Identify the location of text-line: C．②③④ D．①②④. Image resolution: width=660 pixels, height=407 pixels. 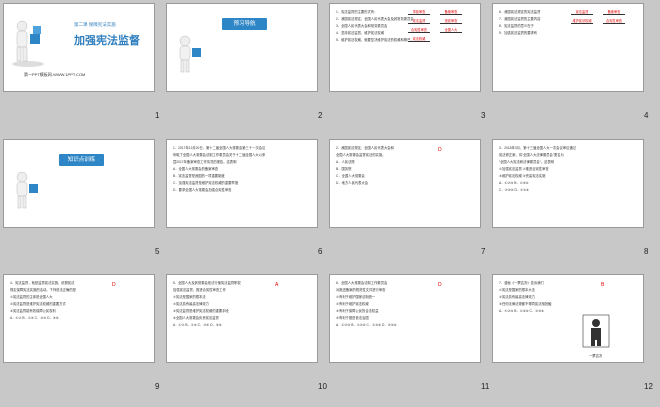
(514, 190).